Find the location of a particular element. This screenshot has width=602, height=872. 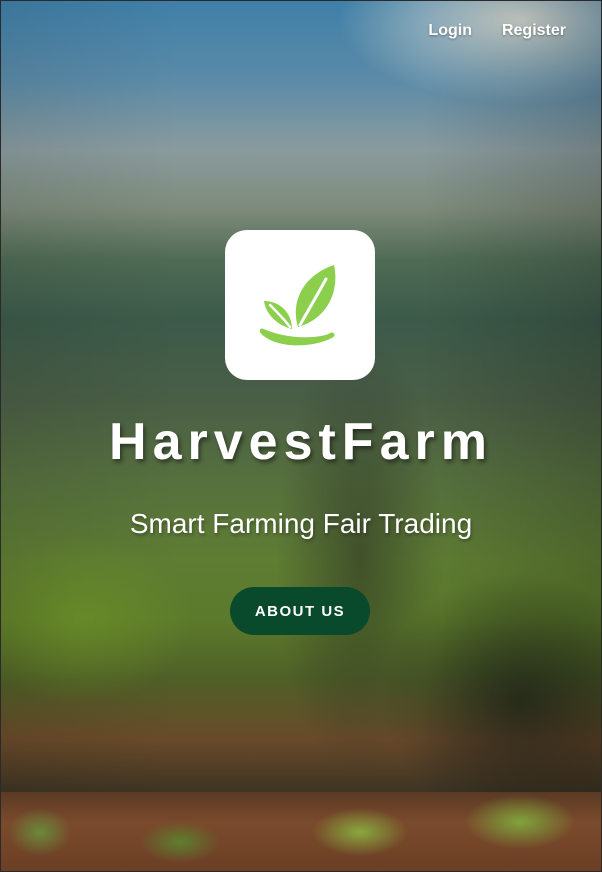

tagline: Smart Farming Fair Trading is located at coordinates (301, 523).